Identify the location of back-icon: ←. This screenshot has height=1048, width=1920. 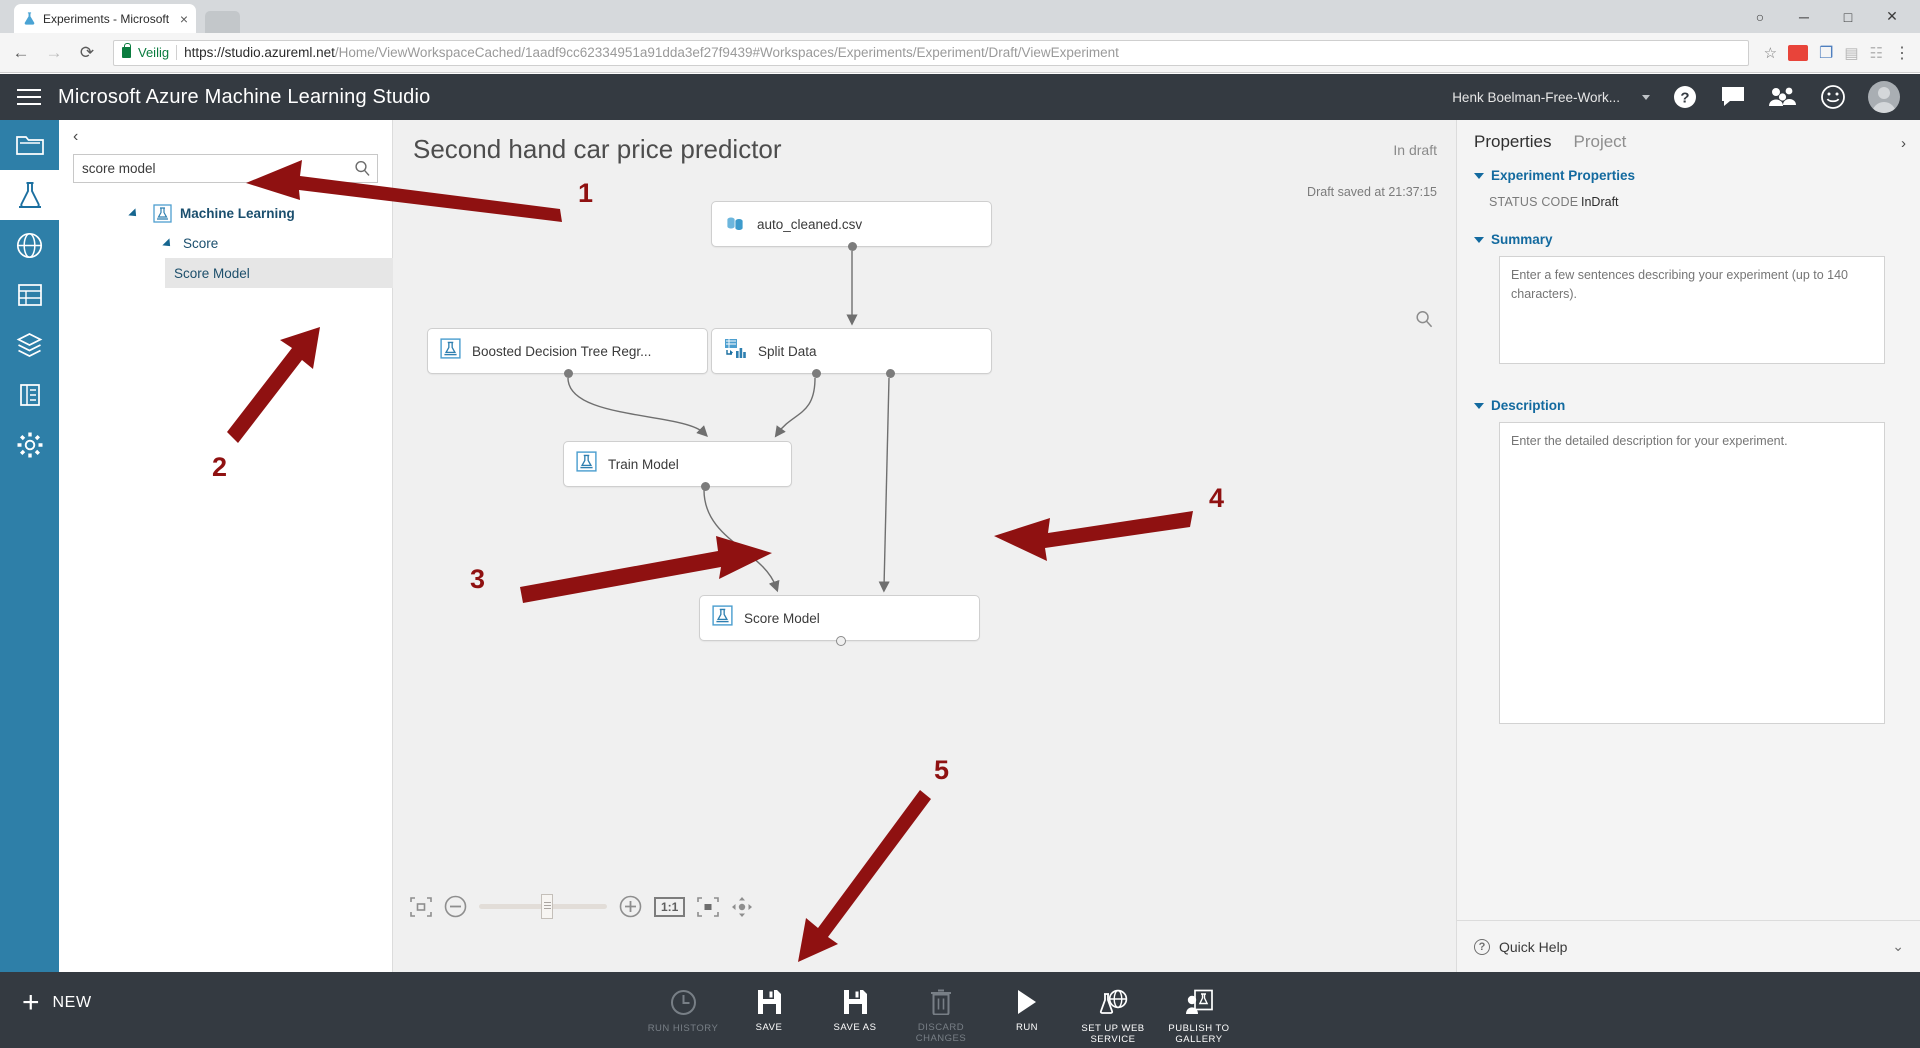
(21, 53).